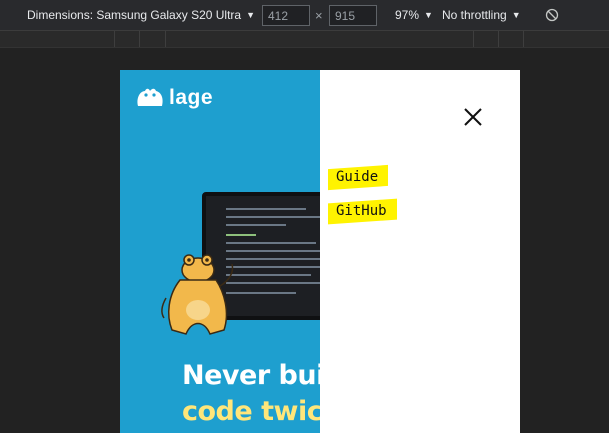 The image size is (609, 433). I want to click on frog-mascot-icon, so click(197, 294).